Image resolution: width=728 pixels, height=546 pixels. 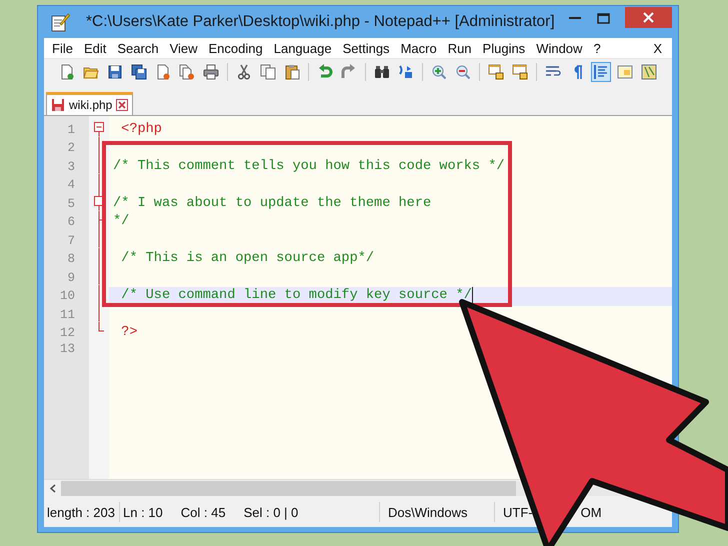 What do you see at coordinates (244, 72) in the screenshot?
I see `cut-icon` at bounding box center [244, 72].